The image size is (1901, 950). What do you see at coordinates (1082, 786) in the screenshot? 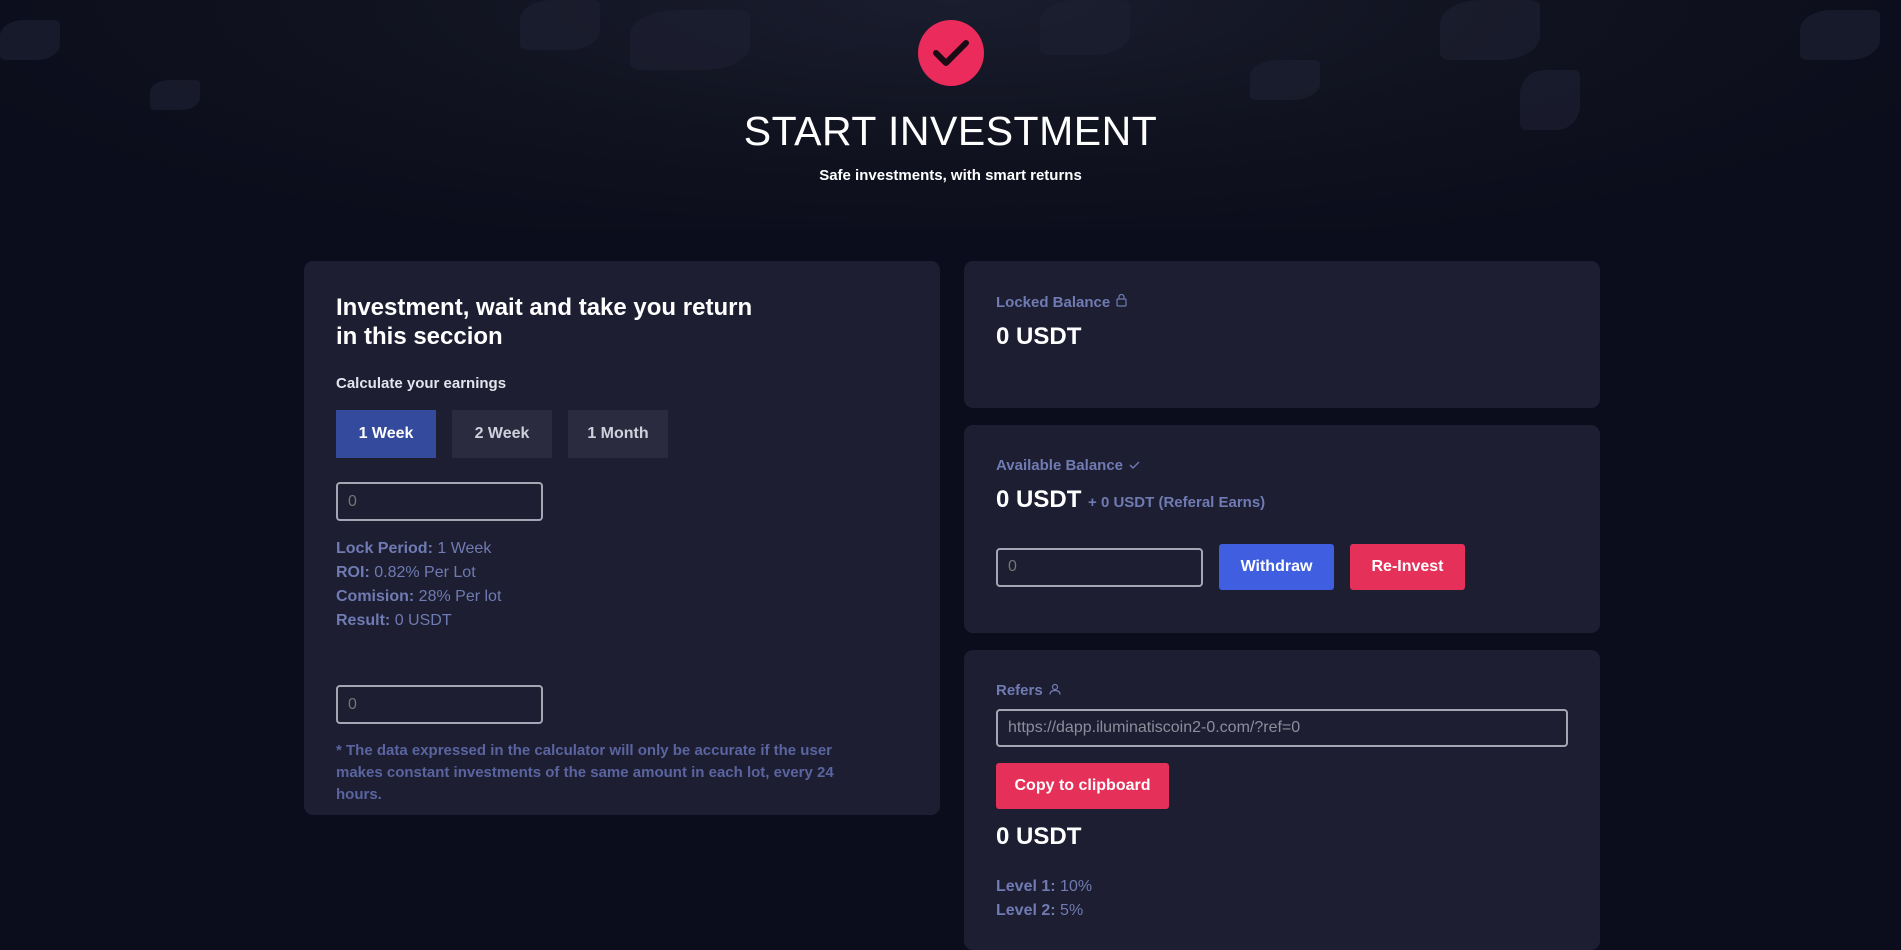
I see `copy-to-clipboard-button: Copy to clipboard` at bounding box center [1082, 786].